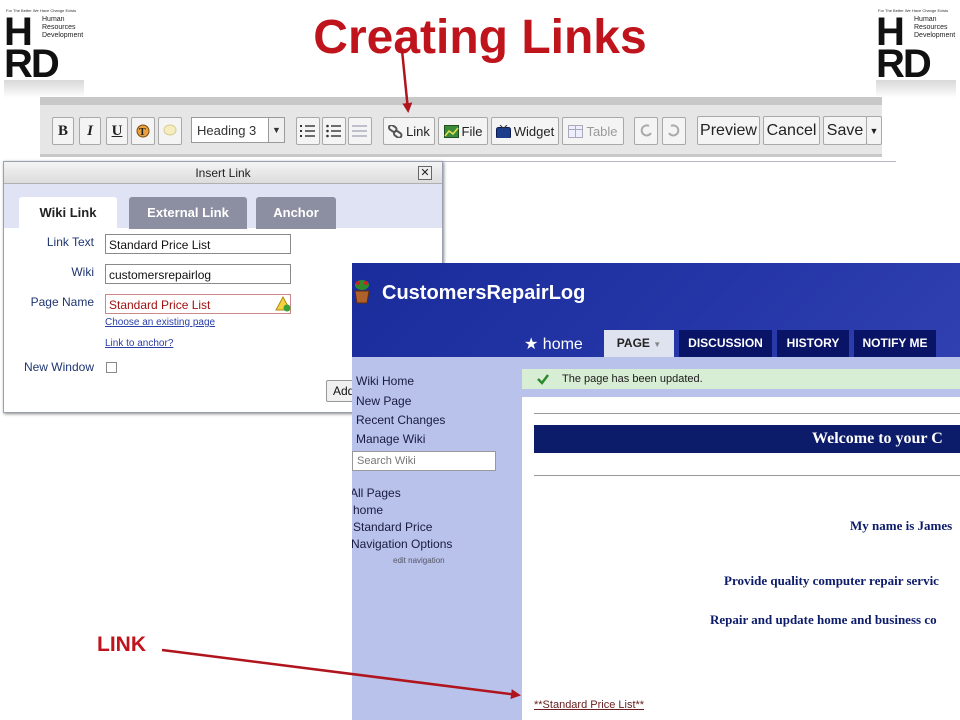 This screenshot has width=960, height=720. Describe the element at coordinates (406, 81) in the screenshot. I see `arrow-to-link-button` at that location.